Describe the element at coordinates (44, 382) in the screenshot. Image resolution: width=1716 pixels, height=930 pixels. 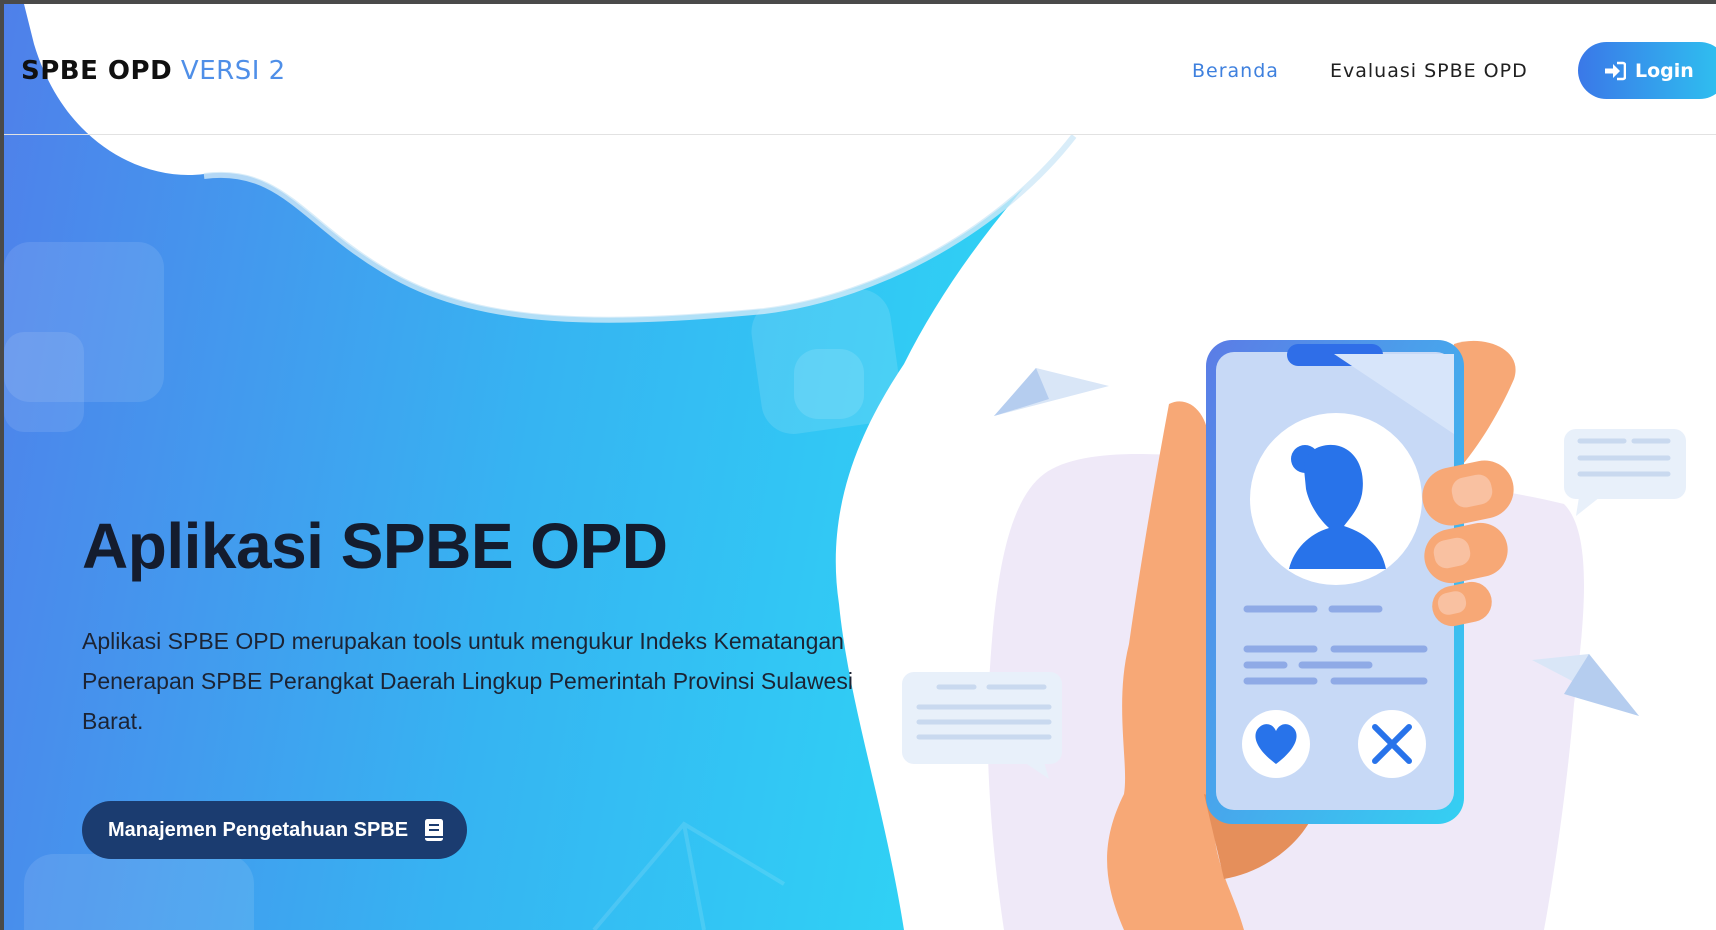
I see `decor-bubble-left-small` at that location.